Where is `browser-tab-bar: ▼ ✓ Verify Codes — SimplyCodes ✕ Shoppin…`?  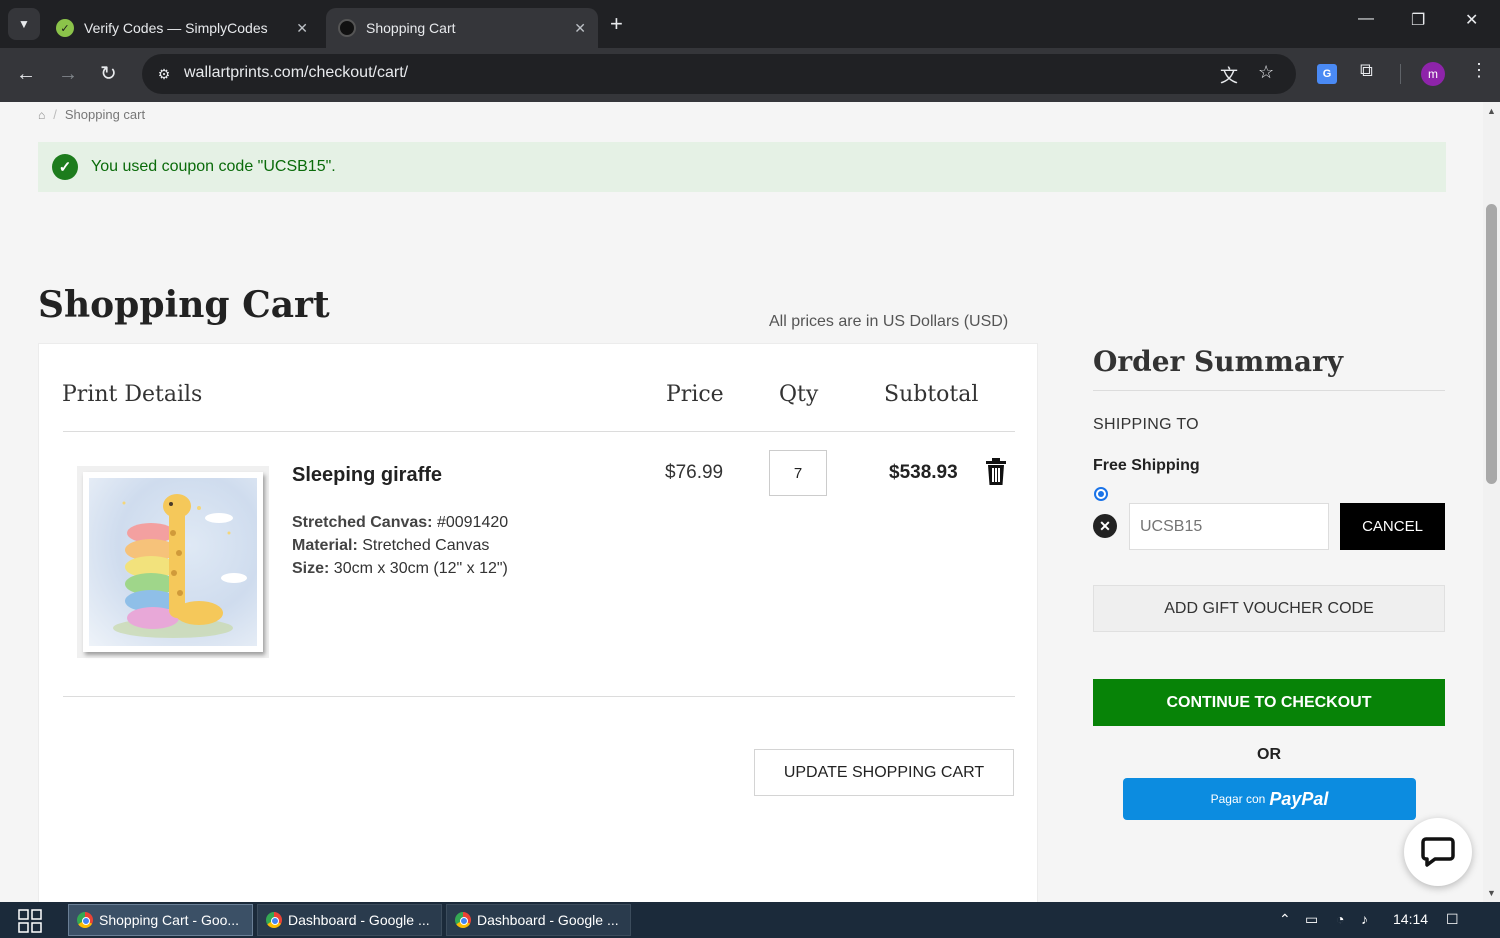
browser-tab-bar: ▼ ✓ Verify Codes — SimplyCodes ✕ Shoppin… is located at coordinates (750, 24).